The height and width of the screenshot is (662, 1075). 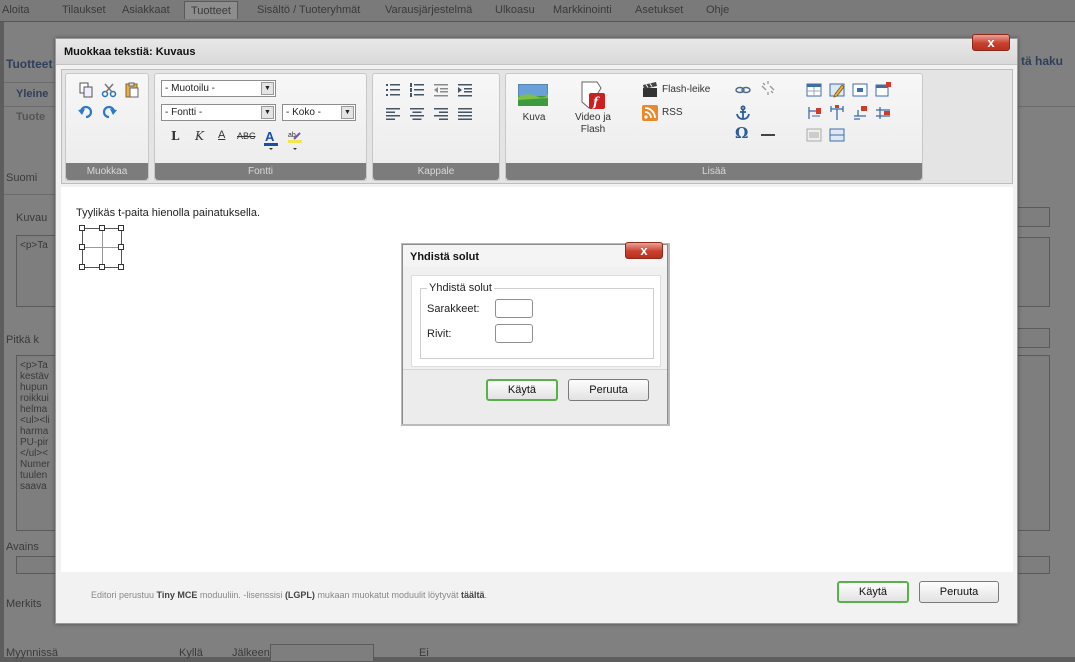 I want to click on size-select: - Koko - ▼, so click(x=319, y=112).